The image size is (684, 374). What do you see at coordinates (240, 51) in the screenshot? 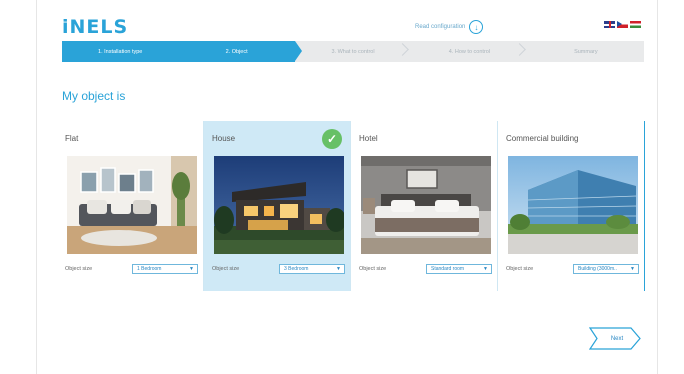
I see `step-object: 2. Object` at bounding box center [240, 51].